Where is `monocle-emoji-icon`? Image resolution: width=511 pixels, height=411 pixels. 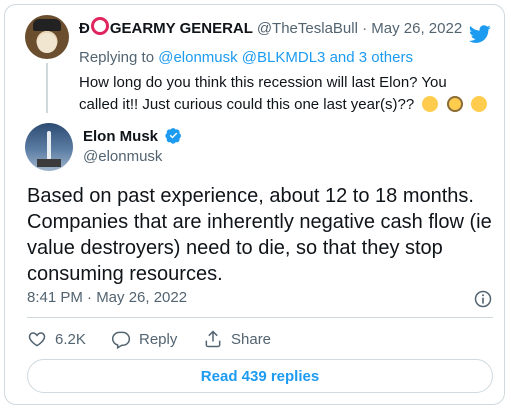
monocle-emoji-icon is located at coordinates (454, 104).